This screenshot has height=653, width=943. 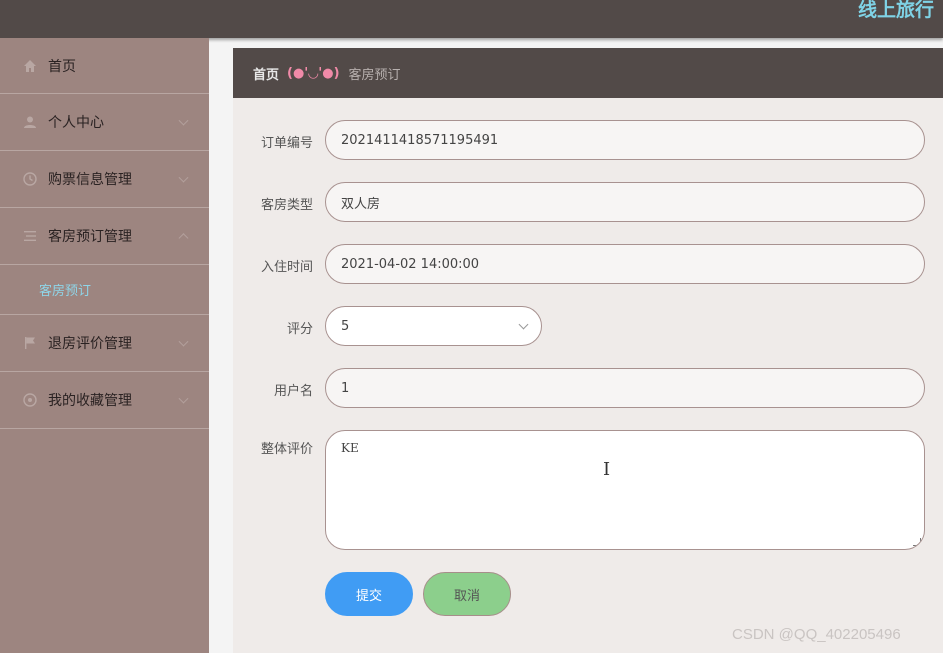 I want to click on app-title: 线上旅行, so click(x=896, y=10).